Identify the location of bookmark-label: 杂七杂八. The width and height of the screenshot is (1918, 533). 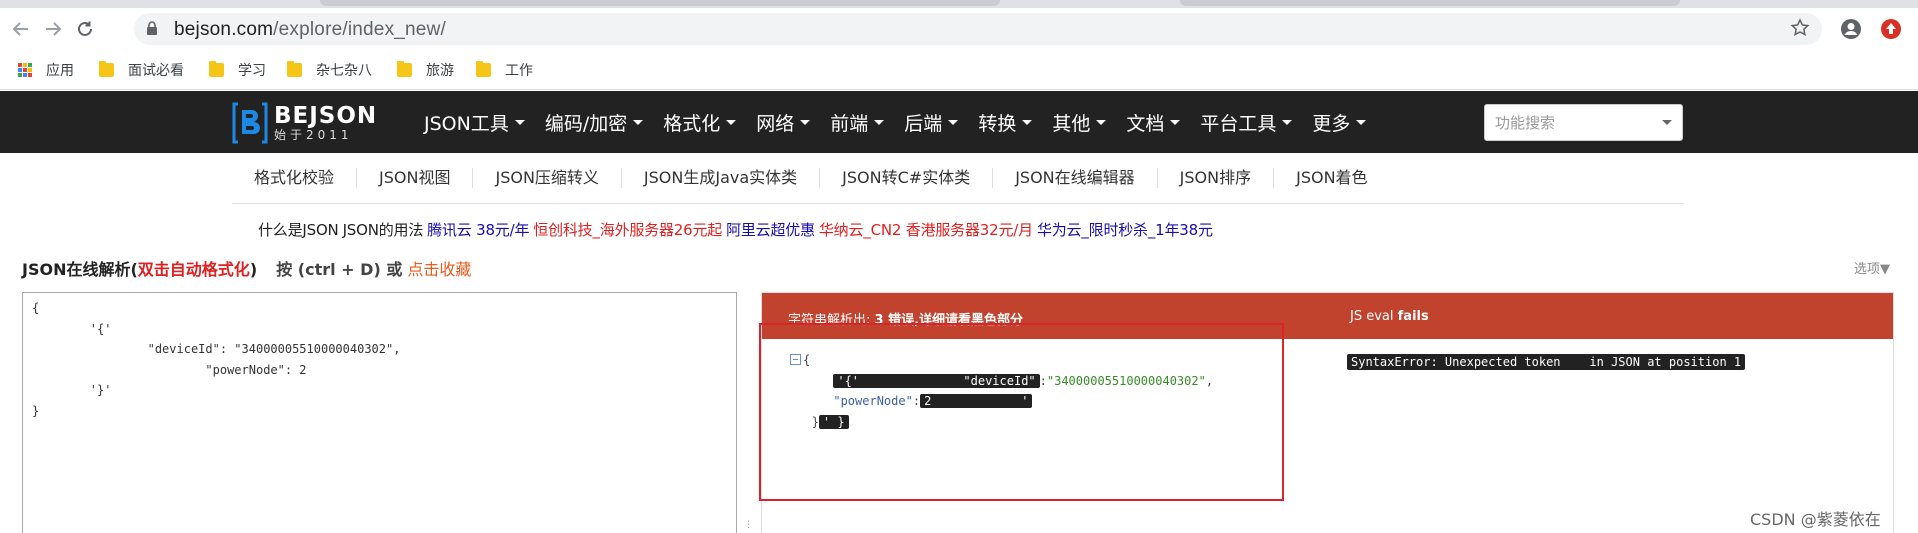
(344, 70).